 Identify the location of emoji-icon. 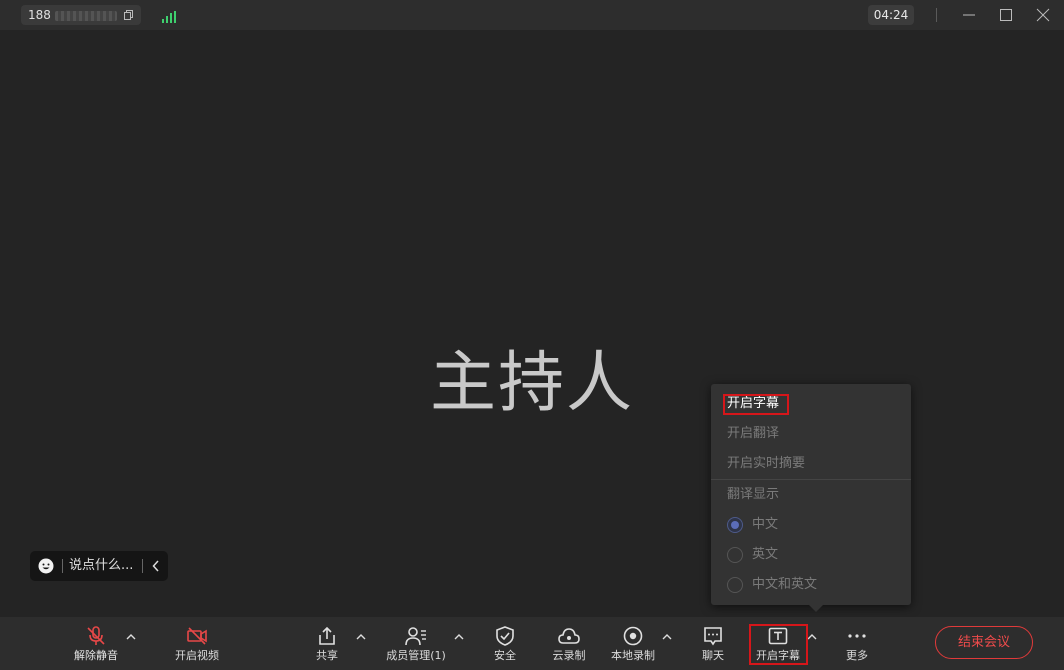
(46, 566).